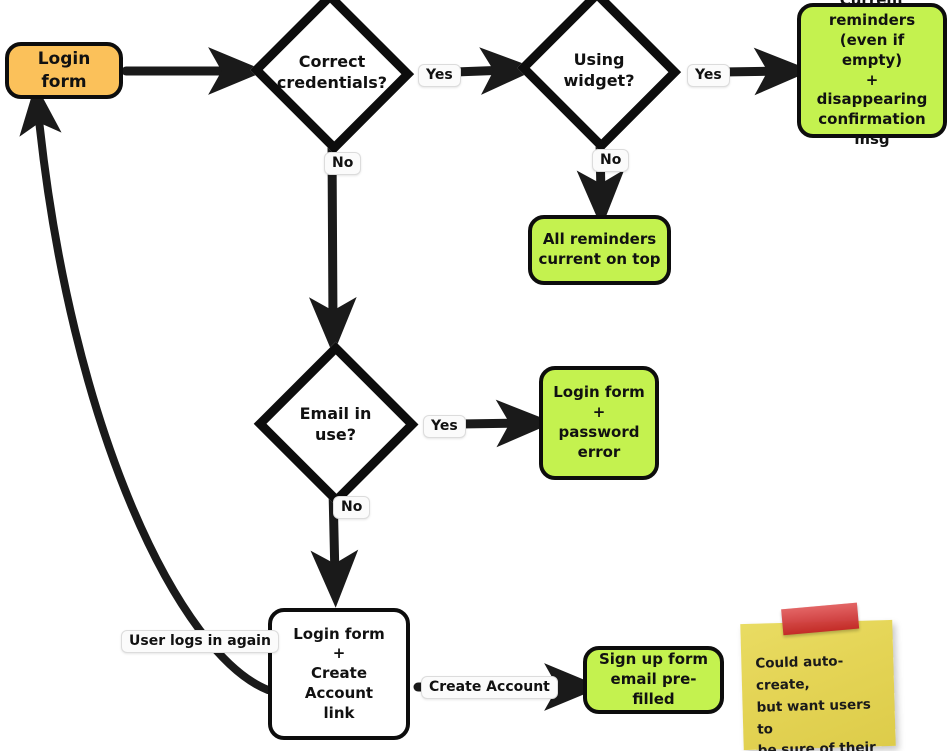  I want to click on node-correct-credentials-label: Correct credentials?, so click(332, 71).